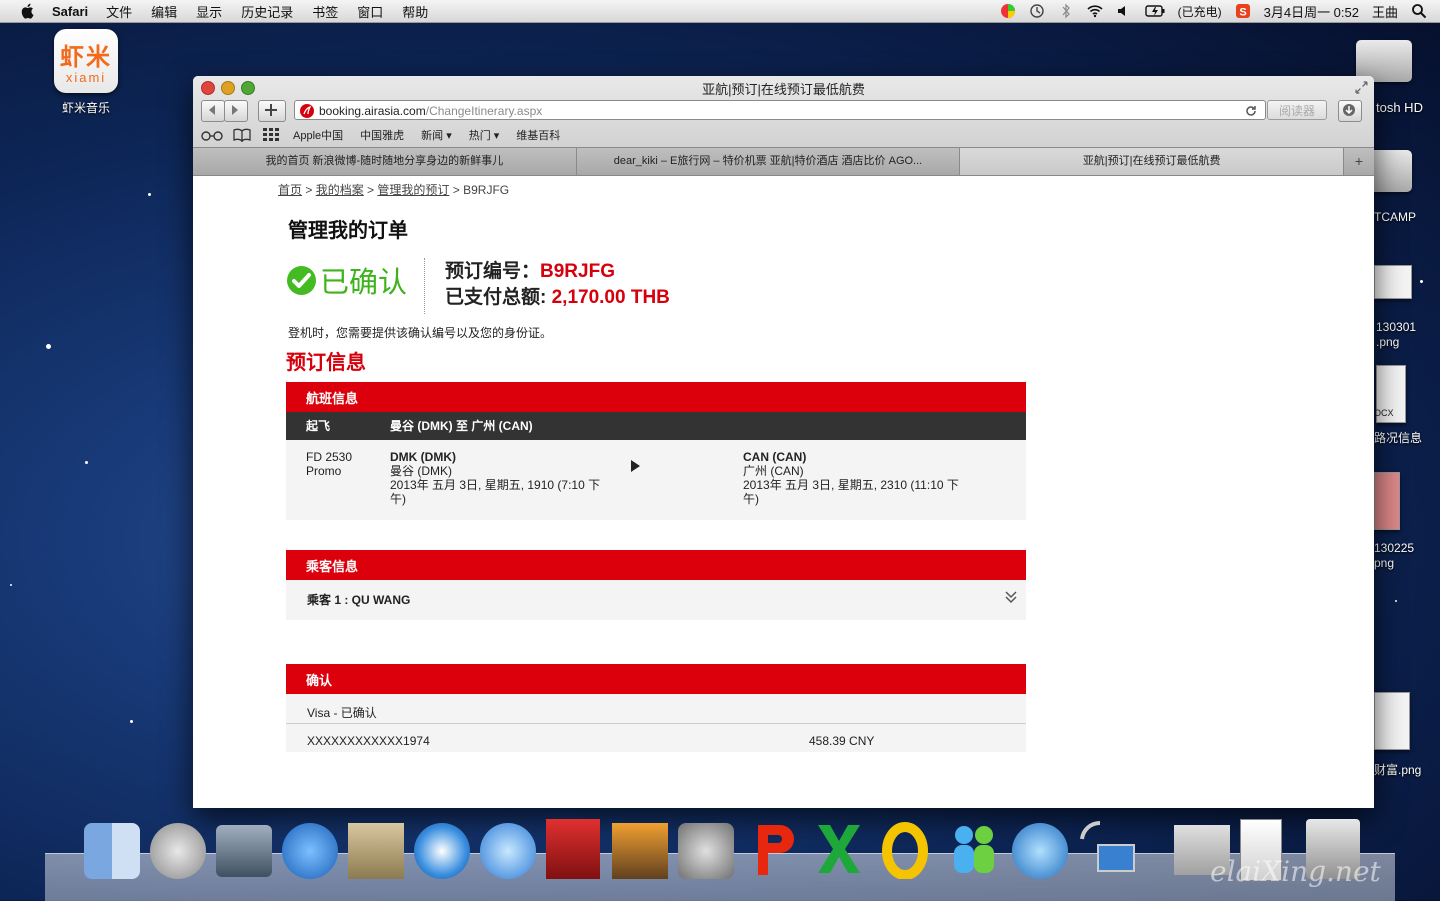 The width and height of the screenshot is (1440, 901). Describe the element at coordinates (839, 849) in the screenshot. I see `excel-icon` at that location.